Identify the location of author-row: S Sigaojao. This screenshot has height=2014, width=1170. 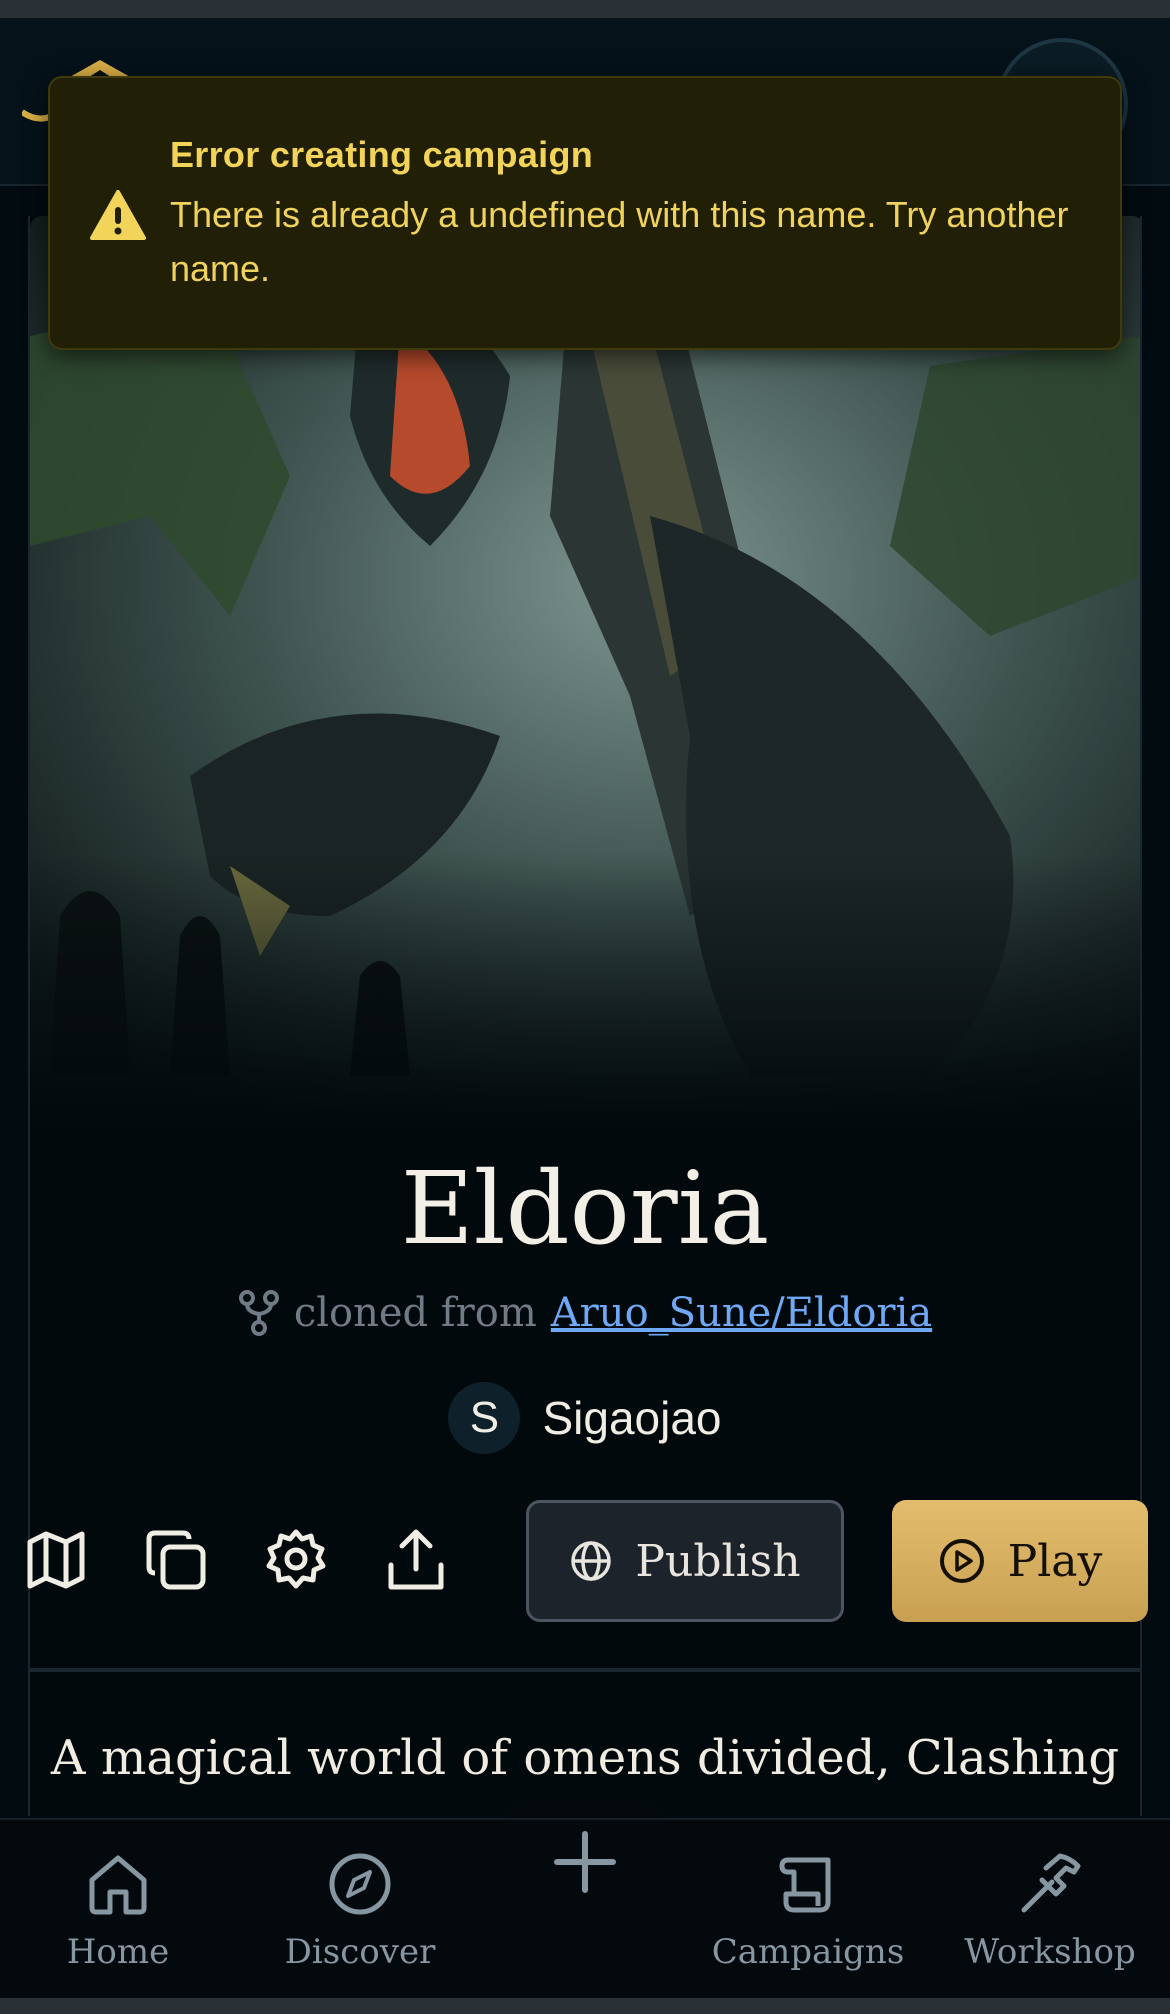
(585, 1418).